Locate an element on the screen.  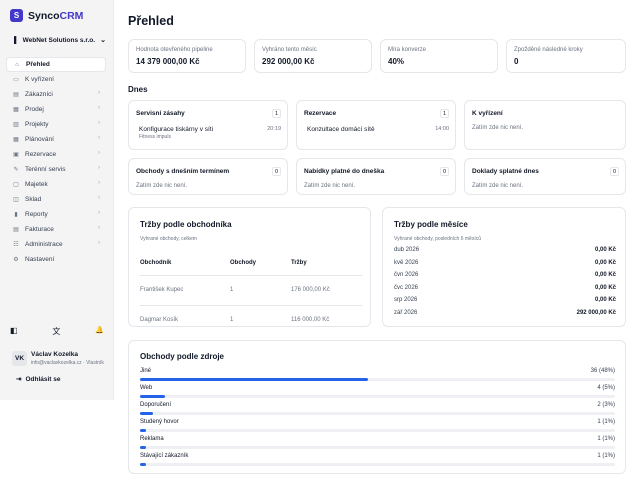
month-value: 292 000,00 Kč is located at coordinates (596, 312).